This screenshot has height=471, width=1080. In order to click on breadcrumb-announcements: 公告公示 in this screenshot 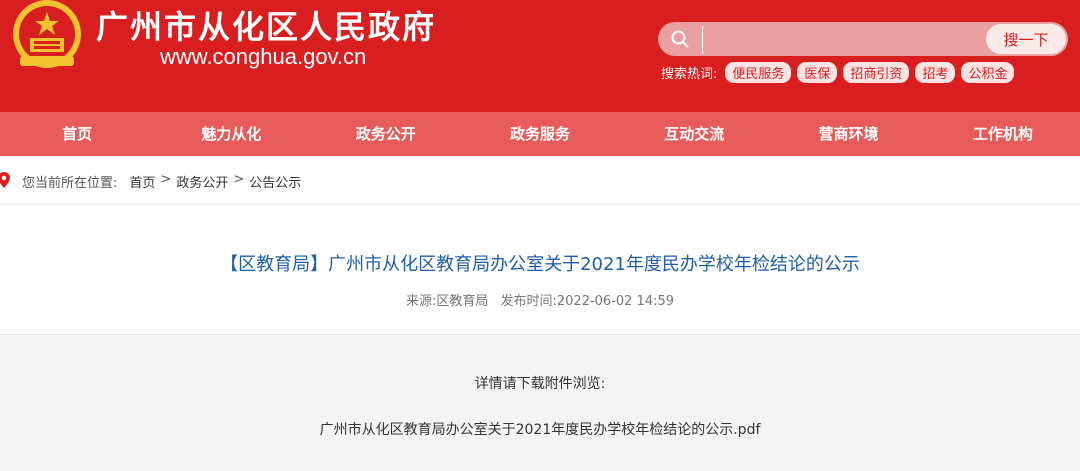, I will do `click(275, 181)`.